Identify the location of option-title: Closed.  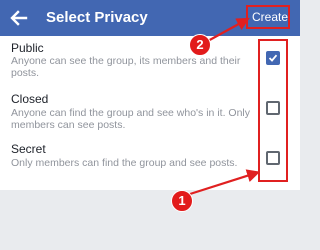
(30, 99).